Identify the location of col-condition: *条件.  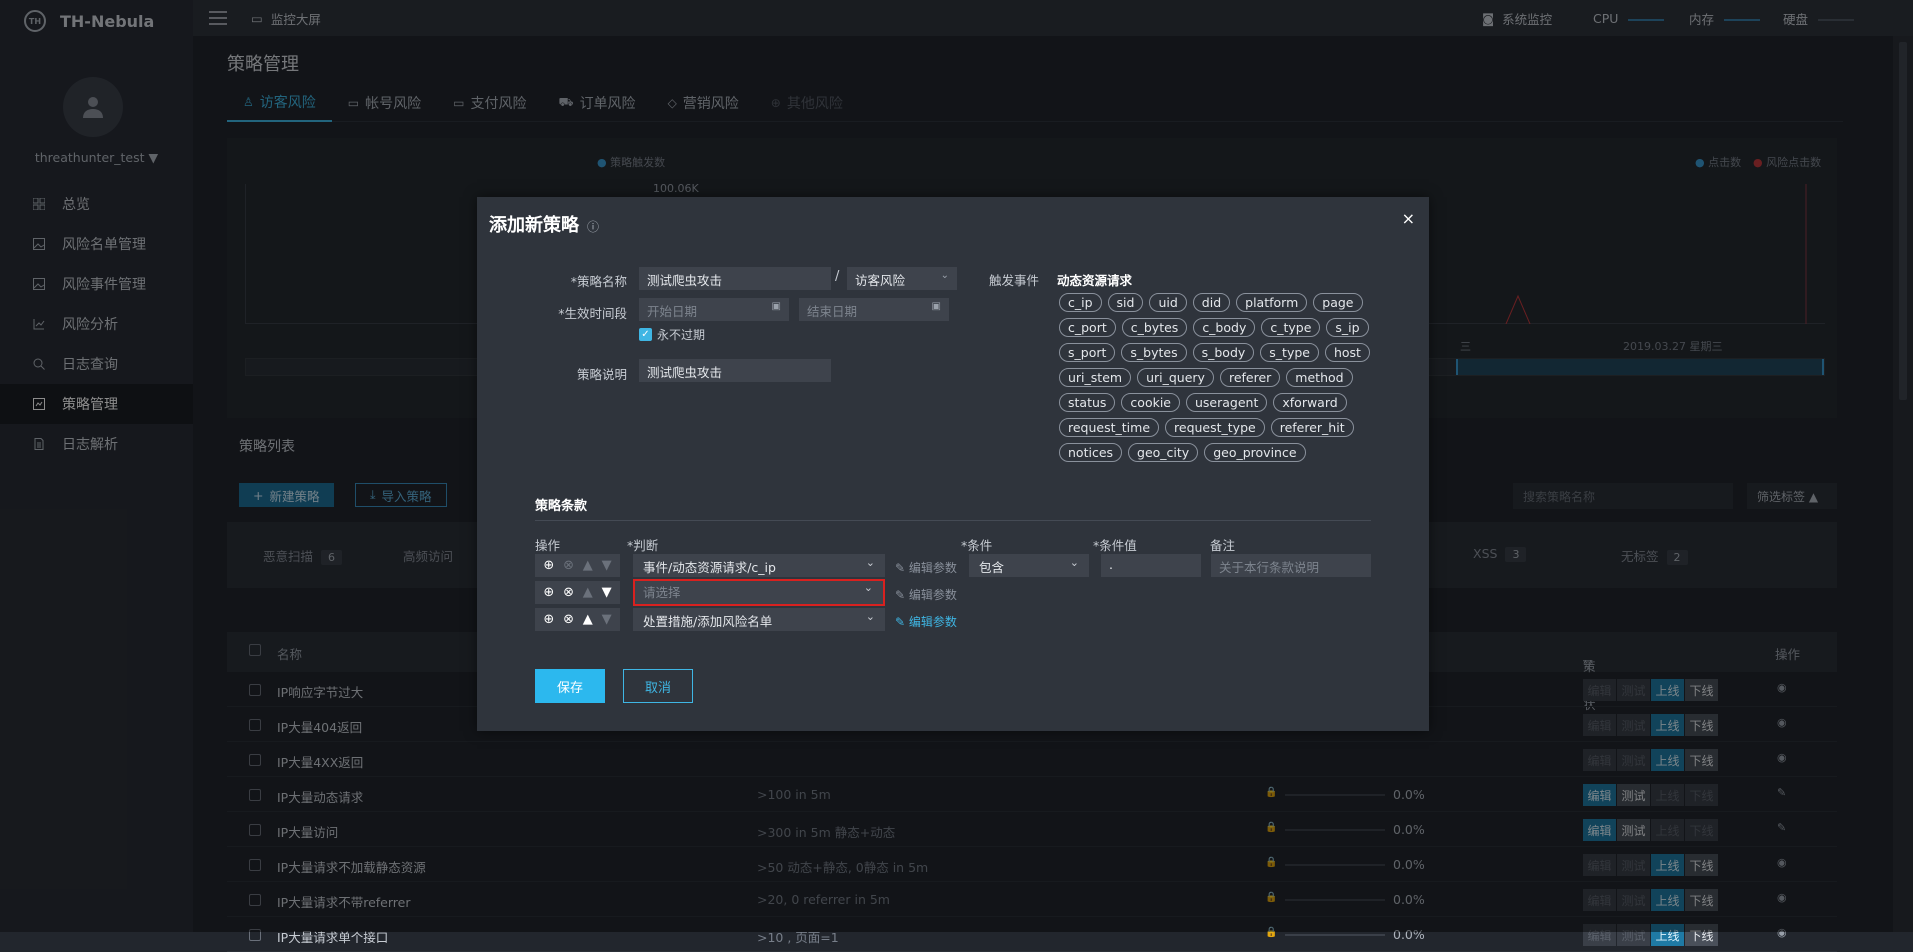
(977, 545).